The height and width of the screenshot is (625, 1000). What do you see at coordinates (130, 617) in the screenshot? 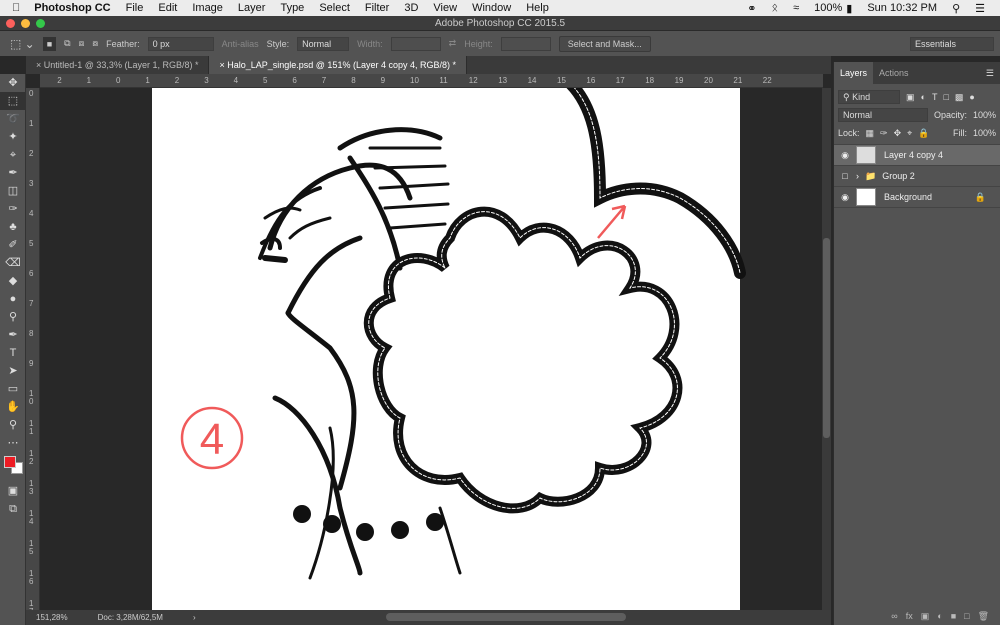
I see `doc-size: Doc: 3,28M/62,5M` at bounding box center [130, 617].